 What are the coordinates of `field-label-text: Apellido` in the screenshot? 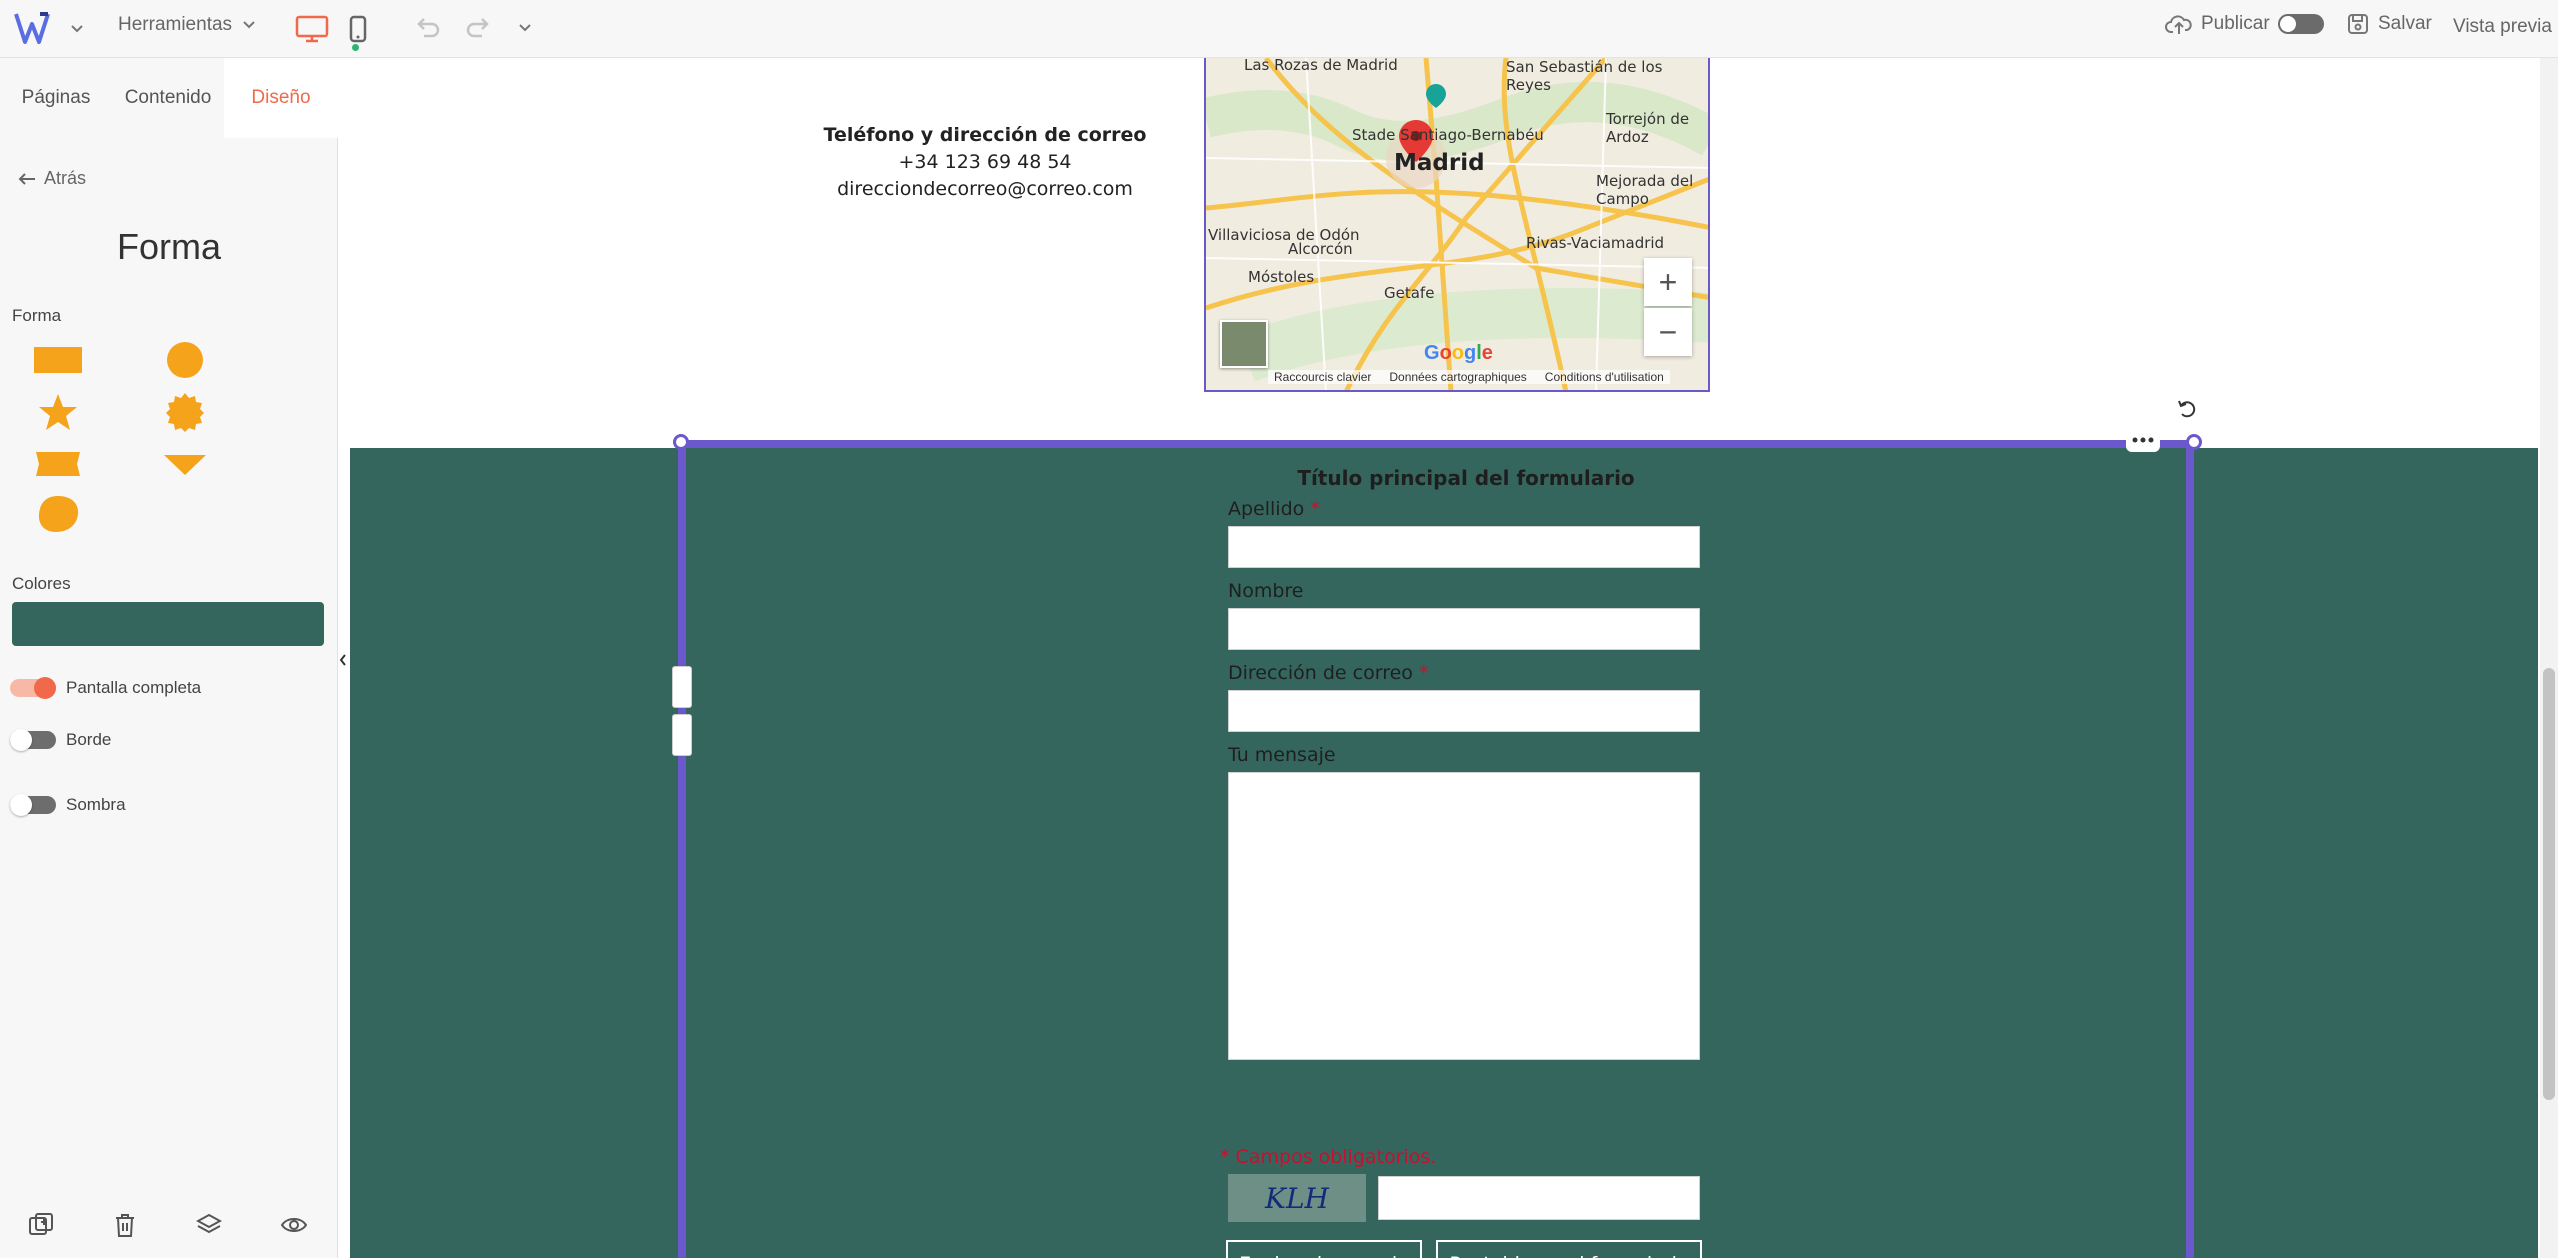 It's located at (1266, 509).